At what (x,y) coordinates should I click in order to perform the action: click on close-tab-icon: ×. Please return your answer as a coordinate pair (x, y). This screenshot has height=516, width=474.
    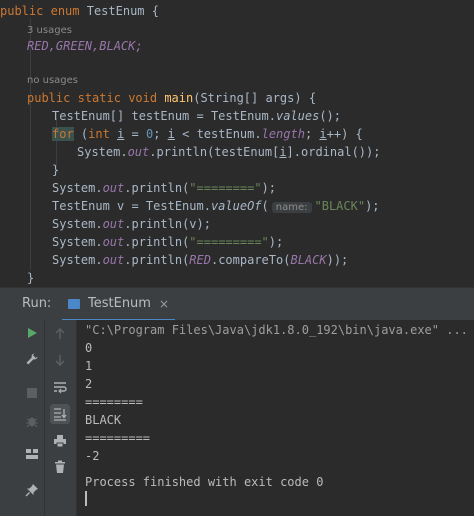
    Looking at the image, I should click on (164, 304).